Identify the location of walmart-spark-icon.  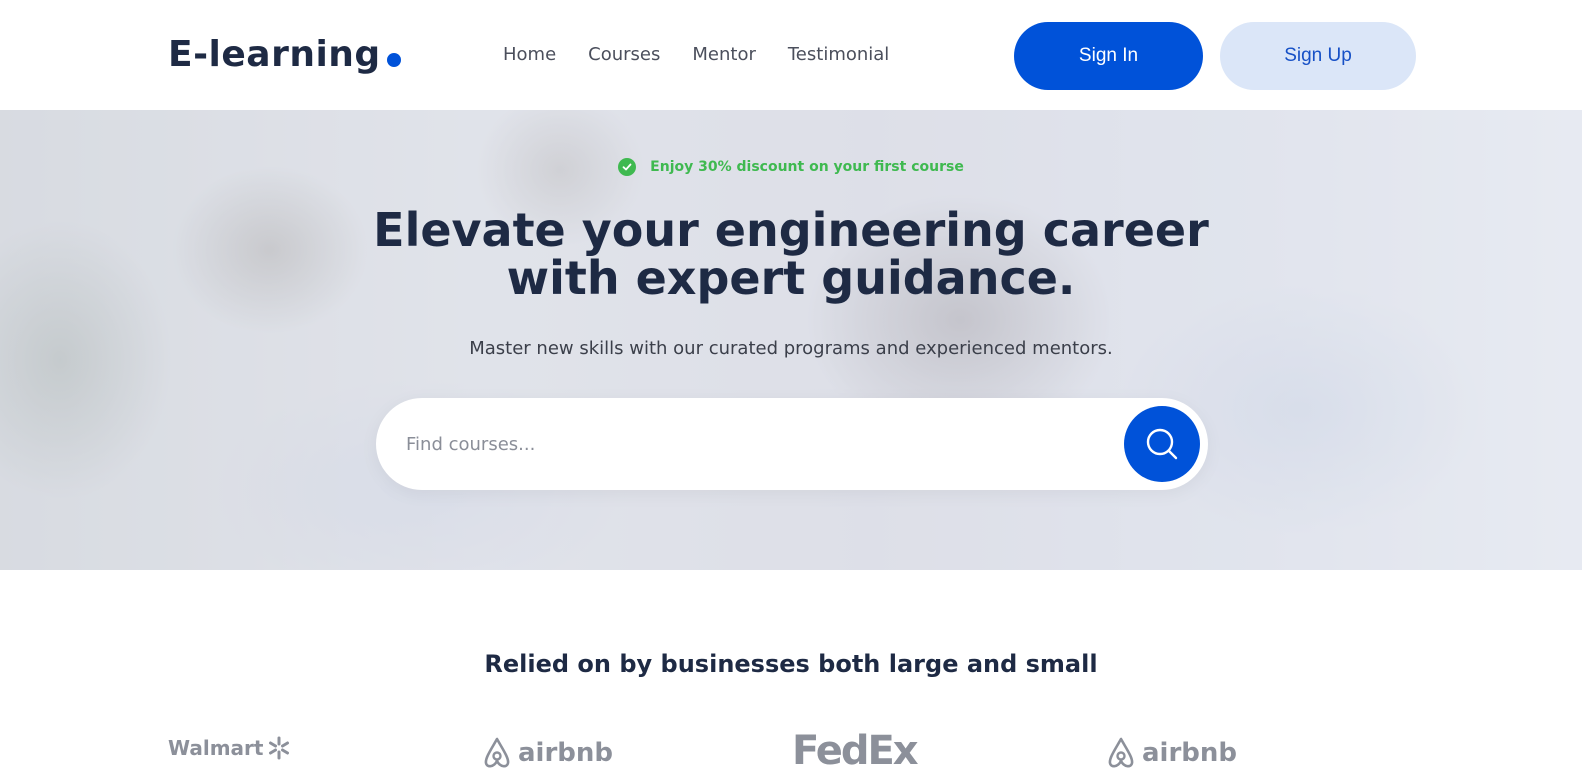
(279, 748).